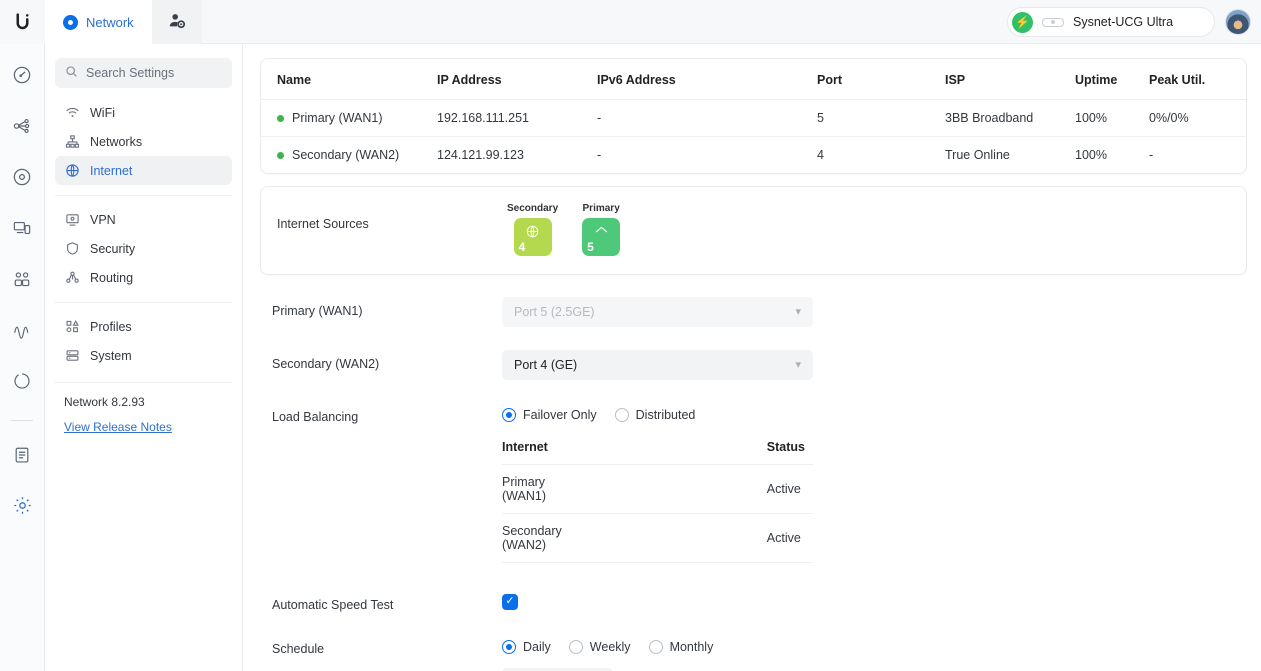  What do you see at coordinates (654, 415) in the screenshot?
I see `radio-distributed: Distributed` at bounding box center [654, 415].